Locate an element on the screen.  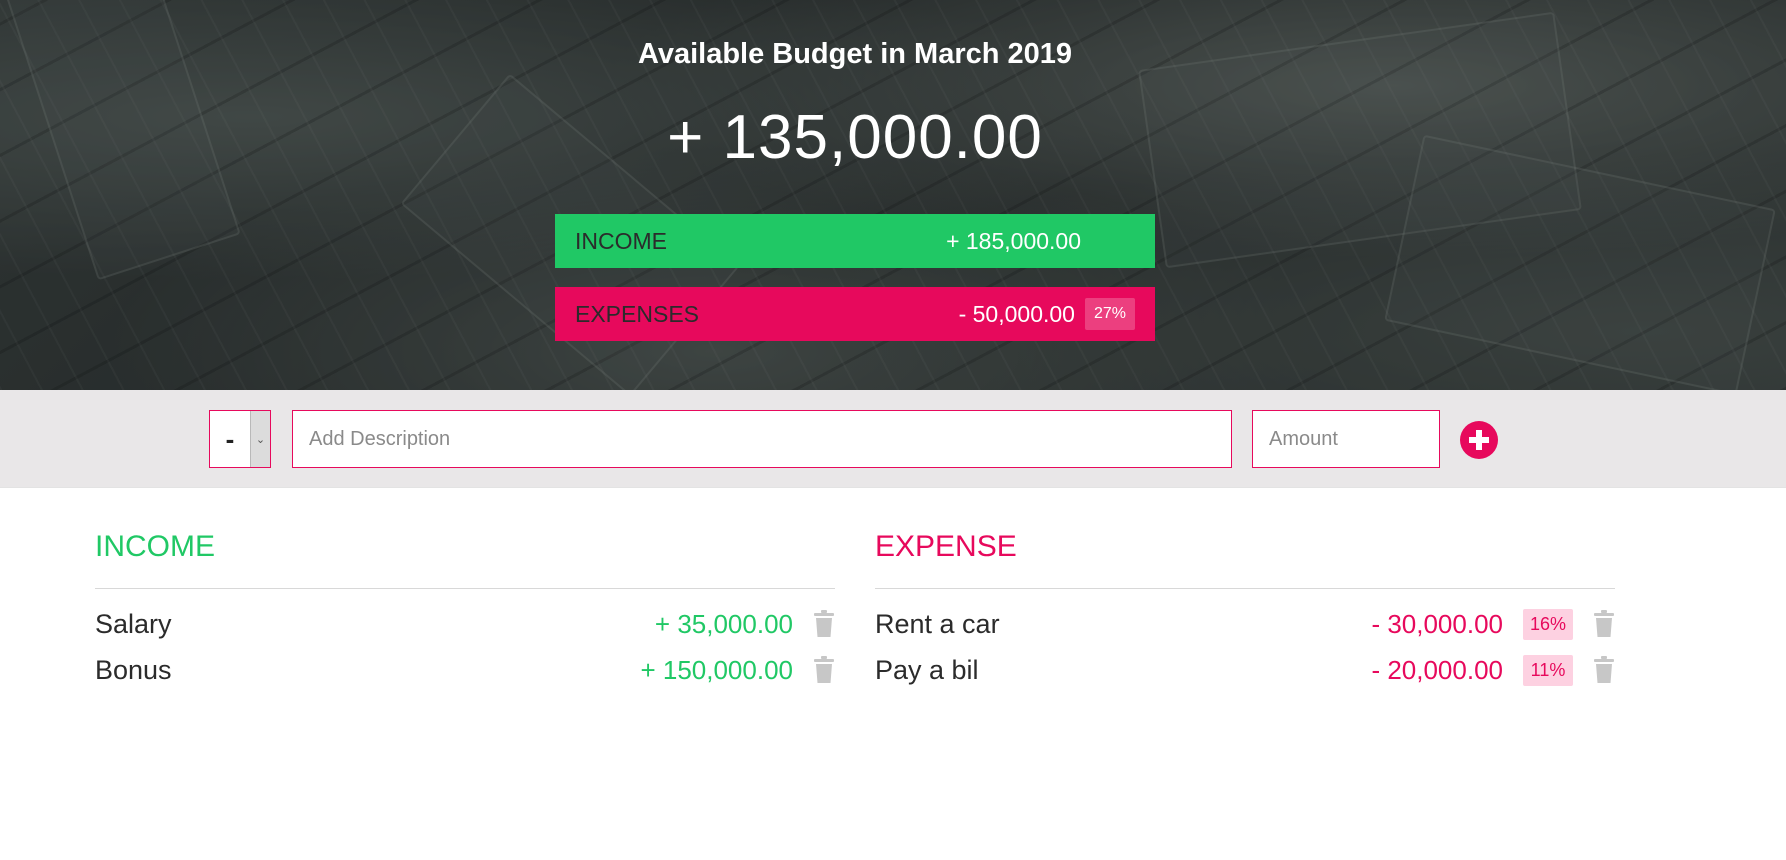
expenses-summary-label: EXPENSES is located at coordinates (637, 313).